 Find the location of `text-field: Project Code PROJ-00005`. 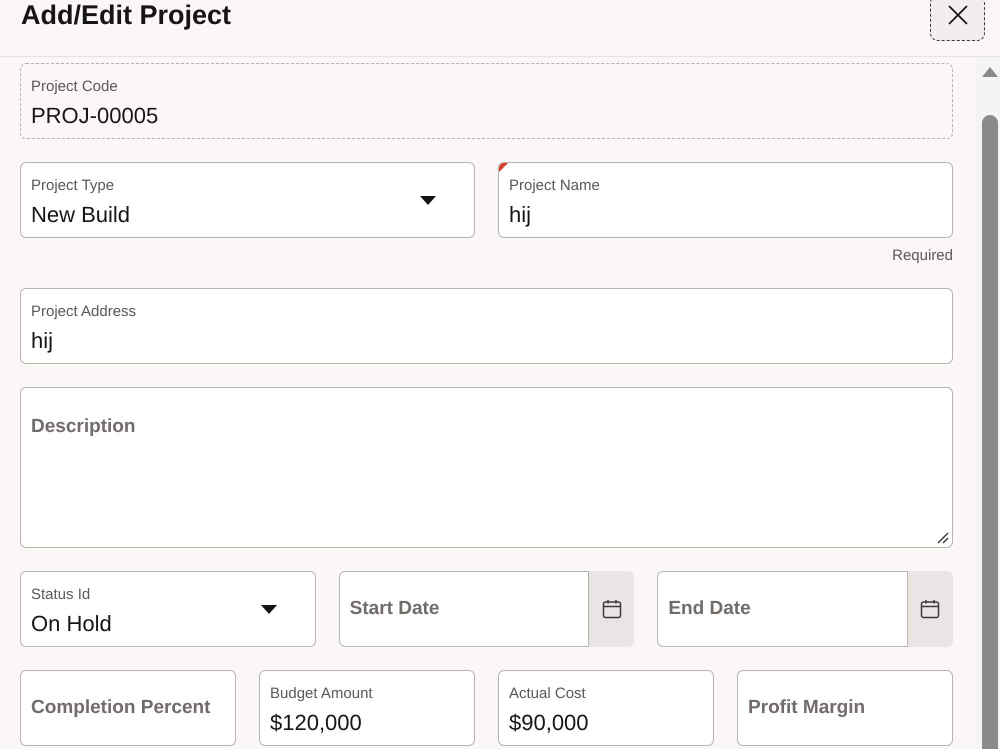

text-field: Project Code PROJ-00005 is located at coordinates (486, 101).